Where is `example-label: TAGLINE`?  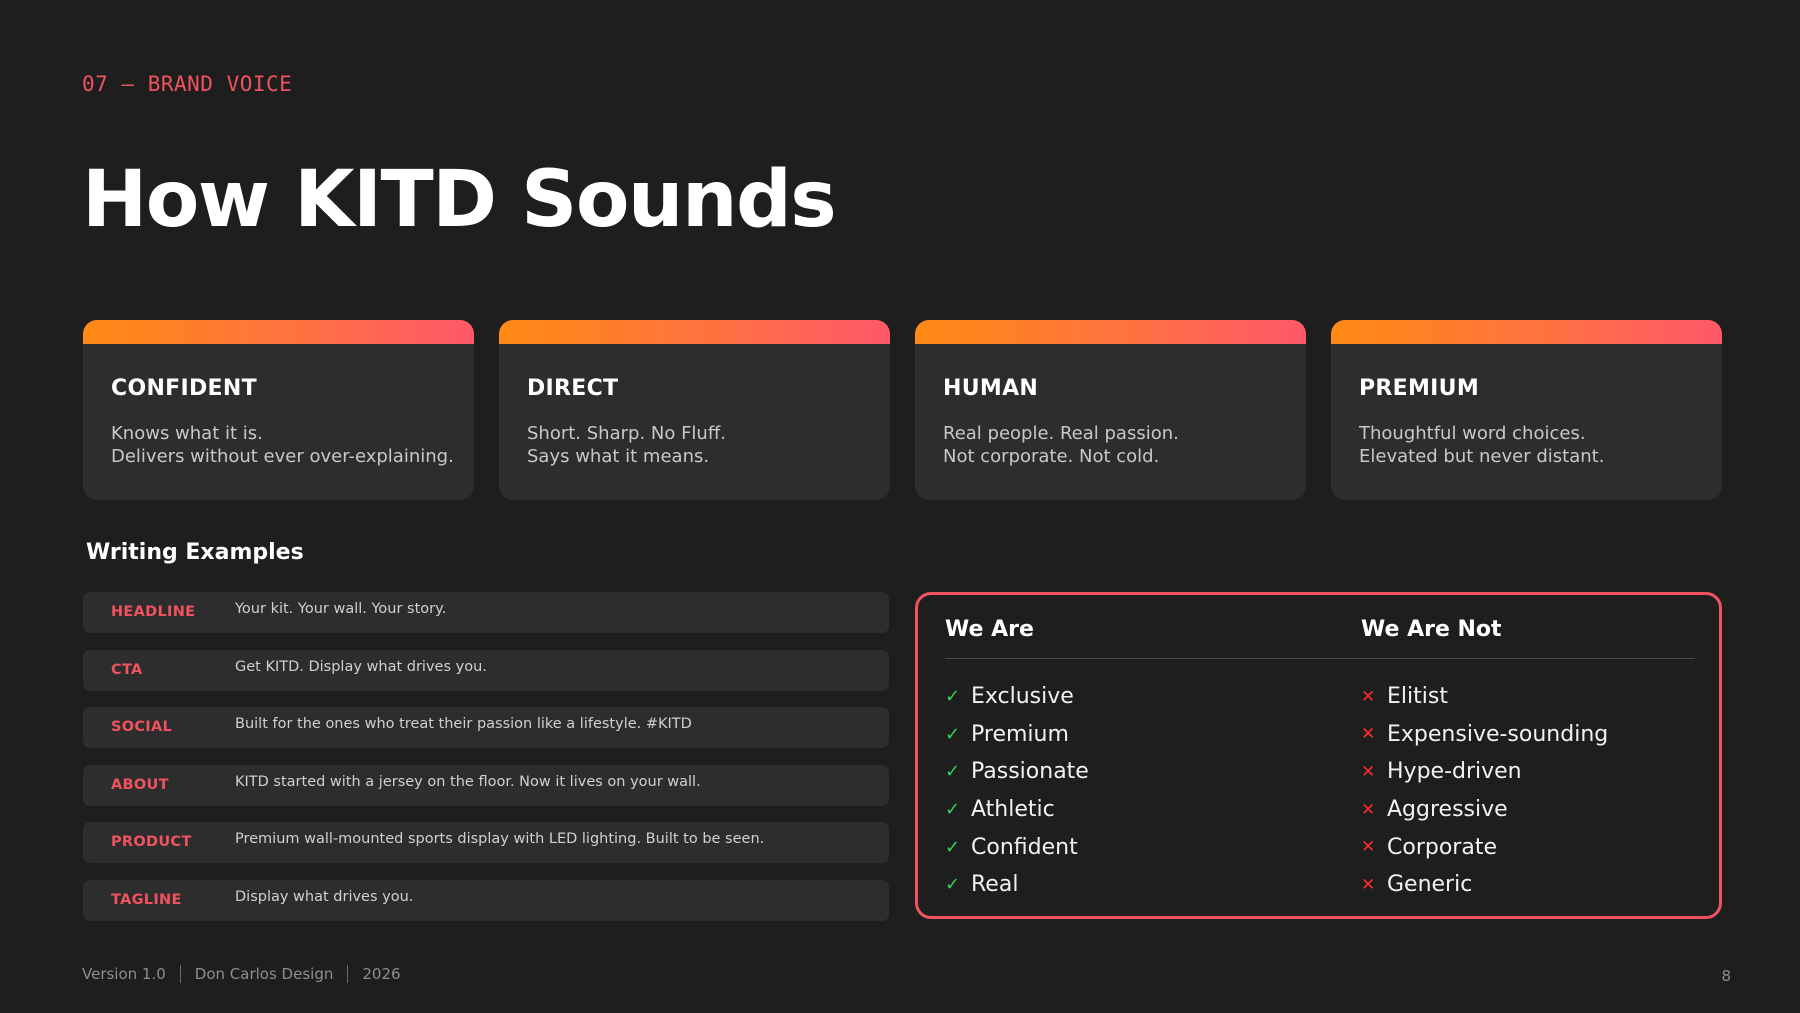 example-label: TAGLINE is located at coordinates (146, 899).